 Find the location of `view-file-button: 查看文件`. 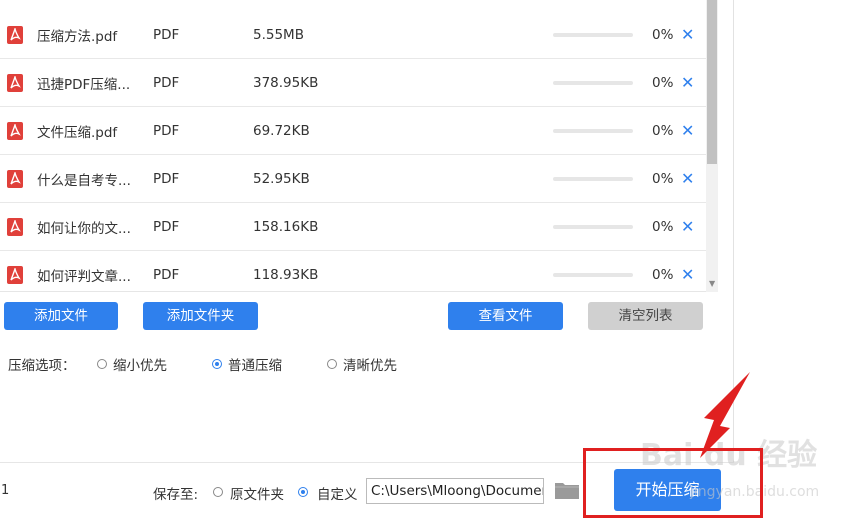

view-file-button: 查看文件 is located at coordinates (505, 316).